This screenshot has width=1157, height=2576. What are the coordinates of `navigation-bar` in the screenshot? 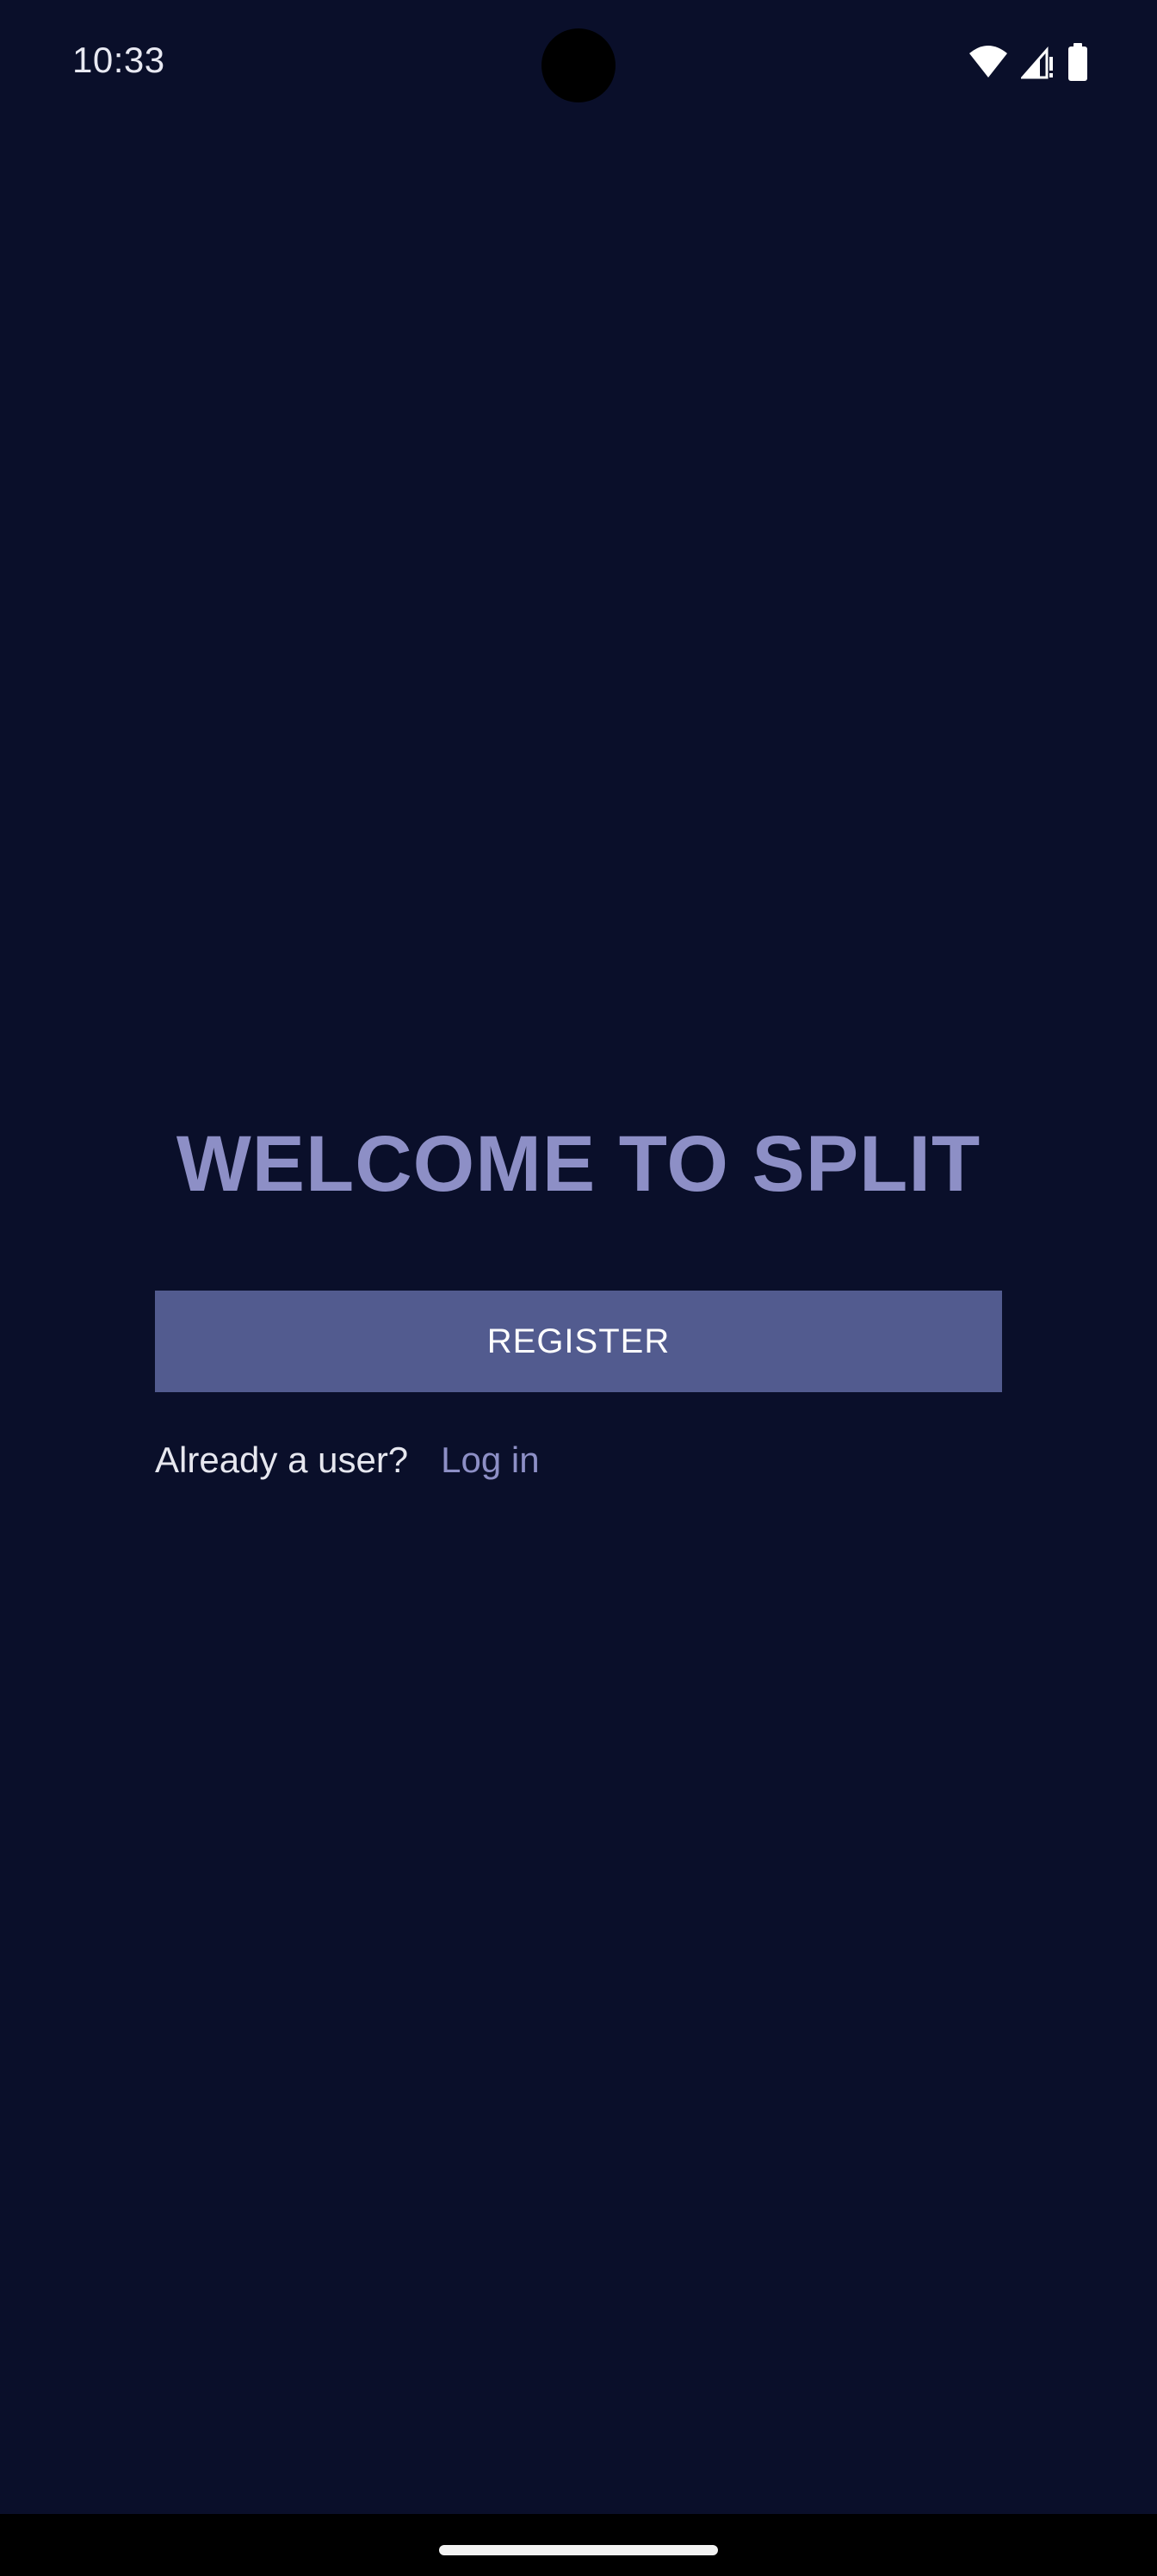 It's located at (579, 2545).